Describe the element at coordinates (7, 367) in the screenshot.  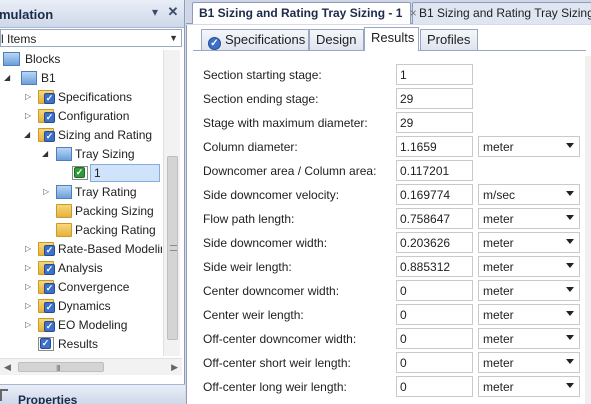
I see `scroll-left-icon: ◀` at that location.